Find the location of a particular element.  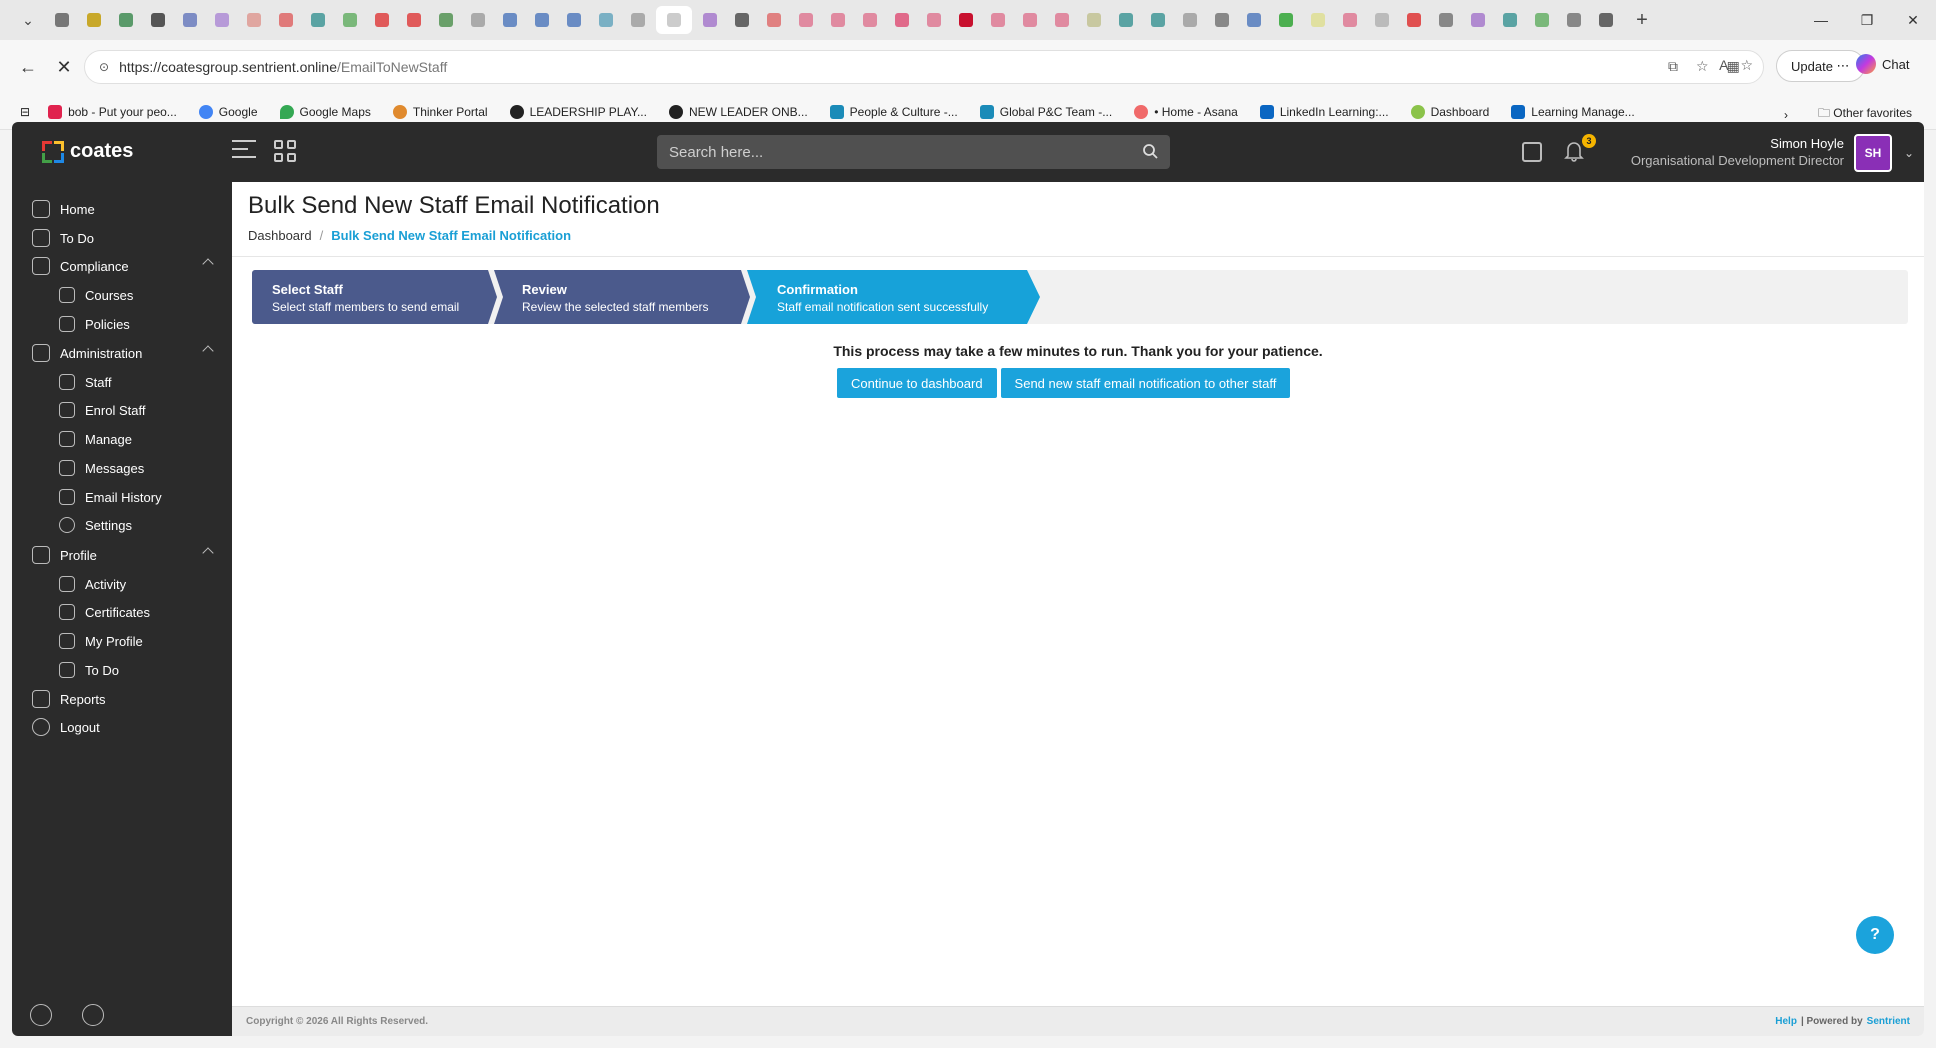

team-icon is located at coordinates (41, 1015).